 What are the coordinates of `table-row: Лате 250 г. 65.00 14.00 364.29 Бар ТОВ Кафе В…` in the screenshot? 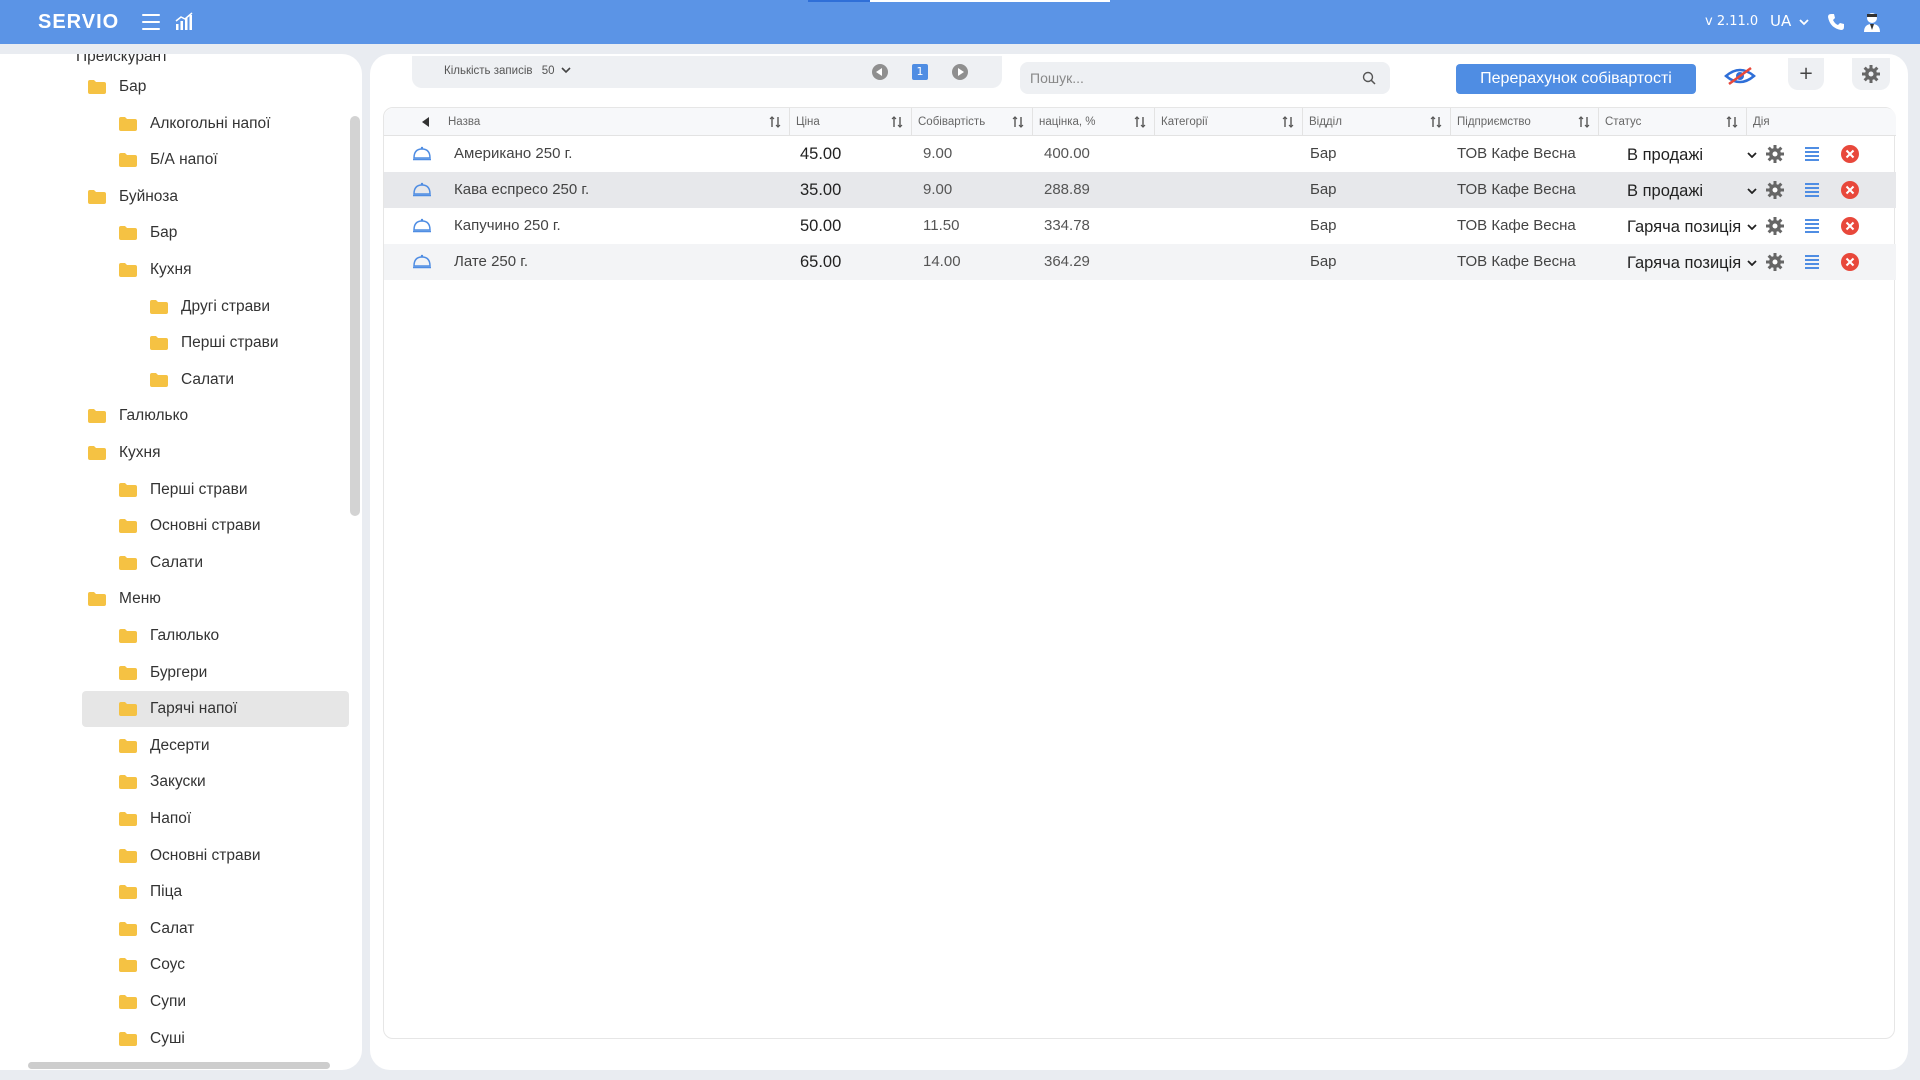 It's located at (1140, 262).